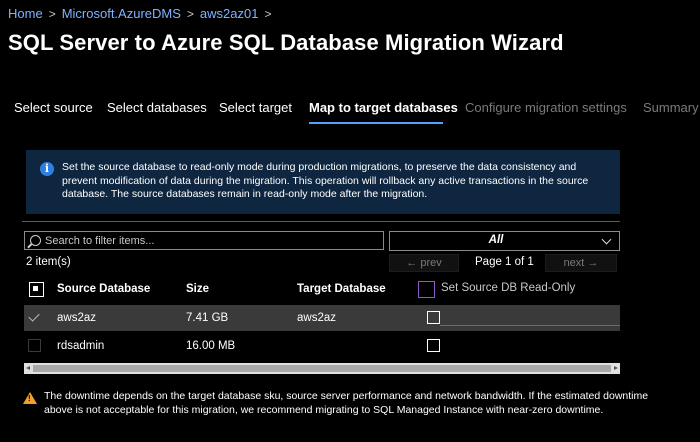  Describe the element at coordinates (103, 289) in the screenshot. I see `column-header-source: Source Database` at that location.